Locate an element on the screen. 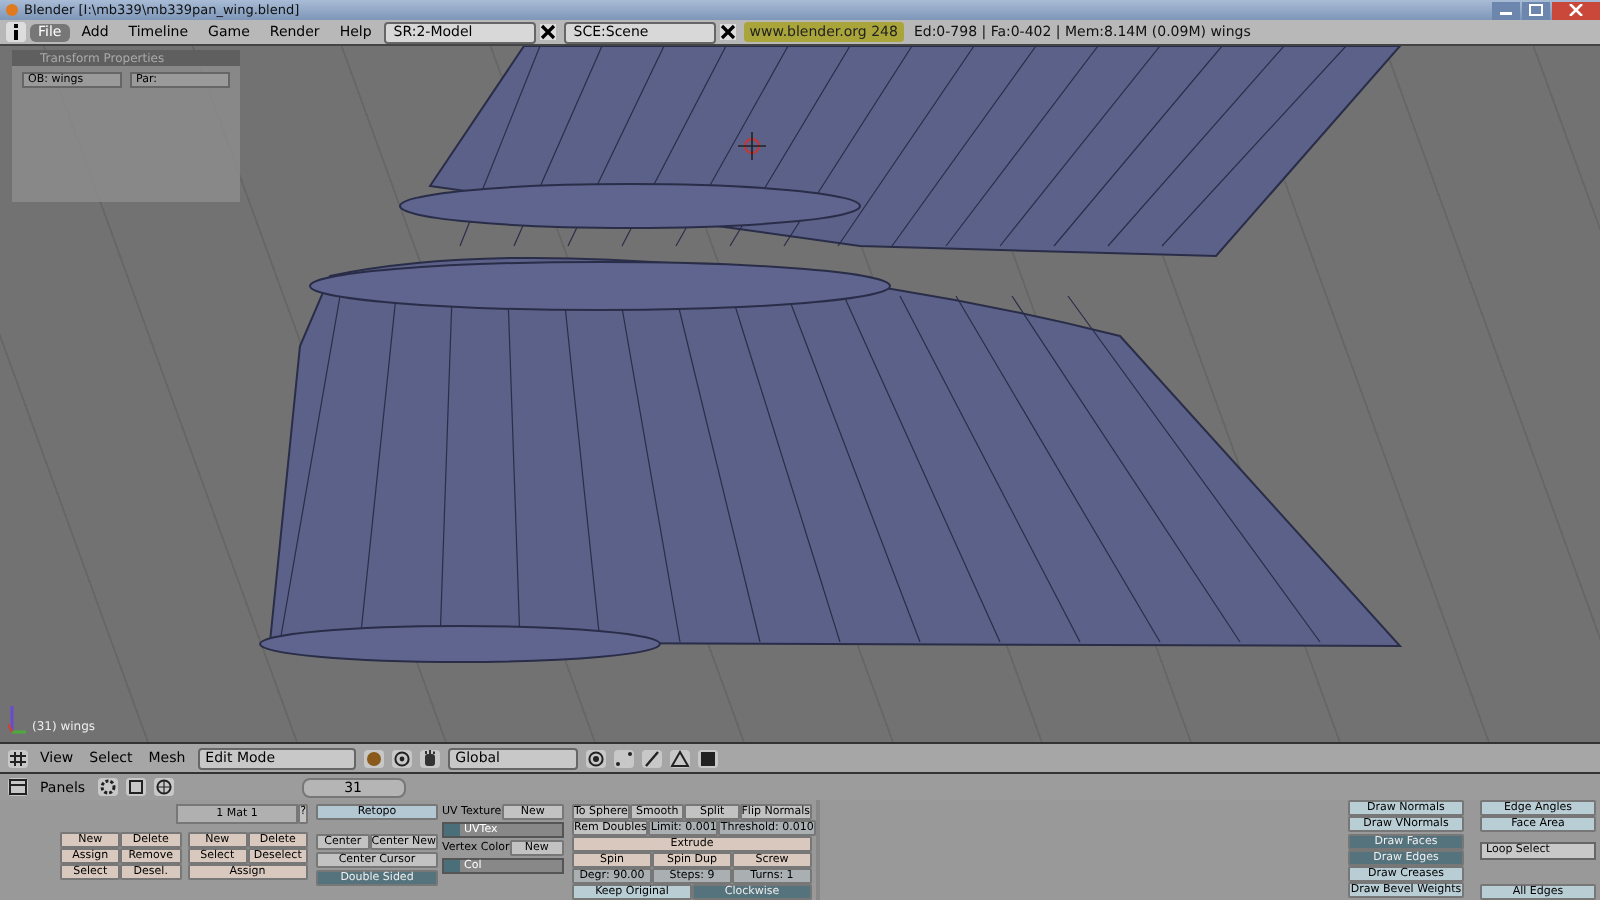  edge-select-icon is located at coordinates (651, 758).